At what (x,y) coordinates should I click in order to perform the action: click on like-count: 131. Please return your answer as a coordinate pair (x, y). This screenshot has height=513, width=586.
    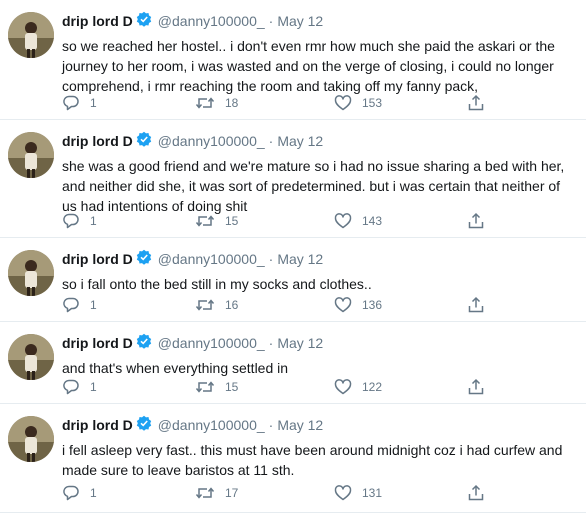
    Looking at the image, I should click on (372, 493).